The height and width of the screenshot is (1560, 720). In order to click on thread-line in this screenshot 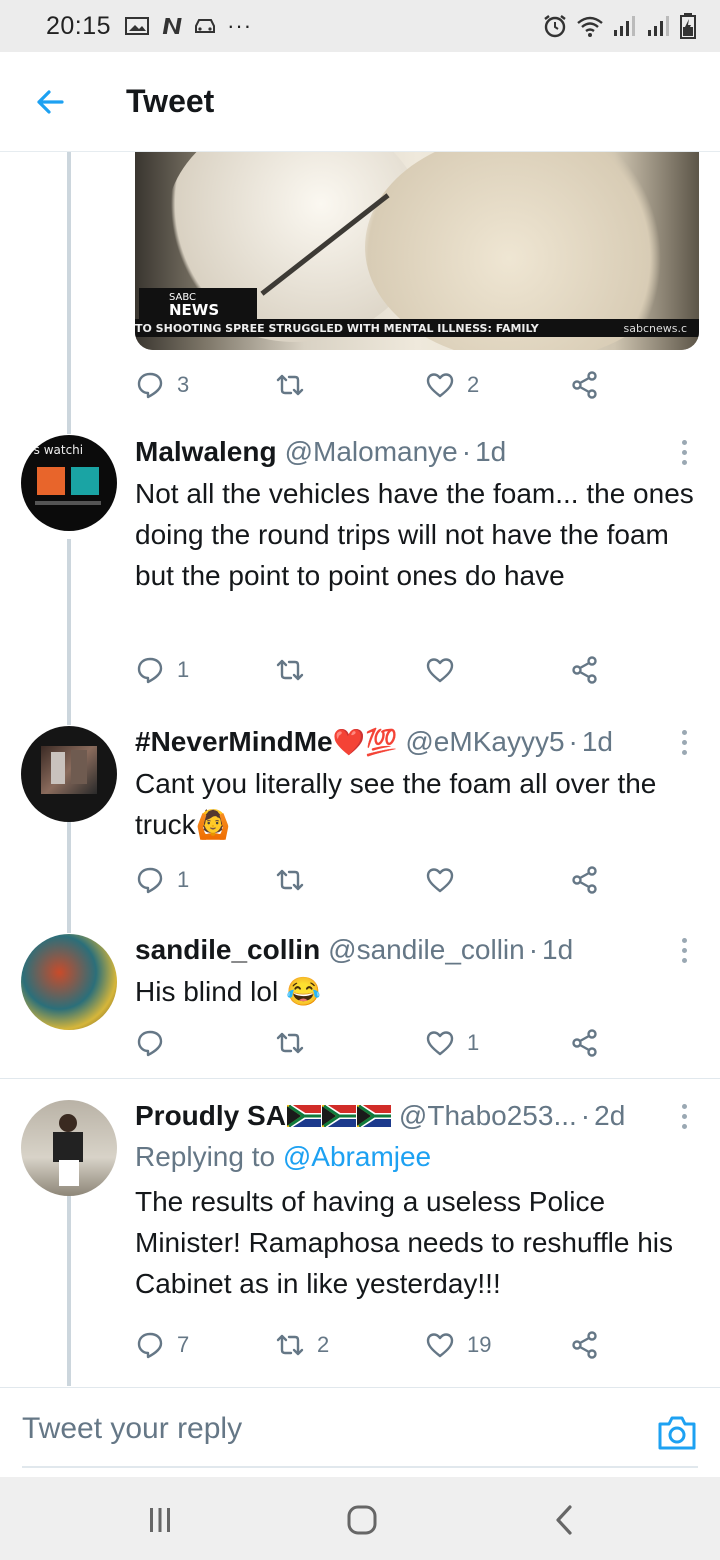, I will do `click(69, 293)`.